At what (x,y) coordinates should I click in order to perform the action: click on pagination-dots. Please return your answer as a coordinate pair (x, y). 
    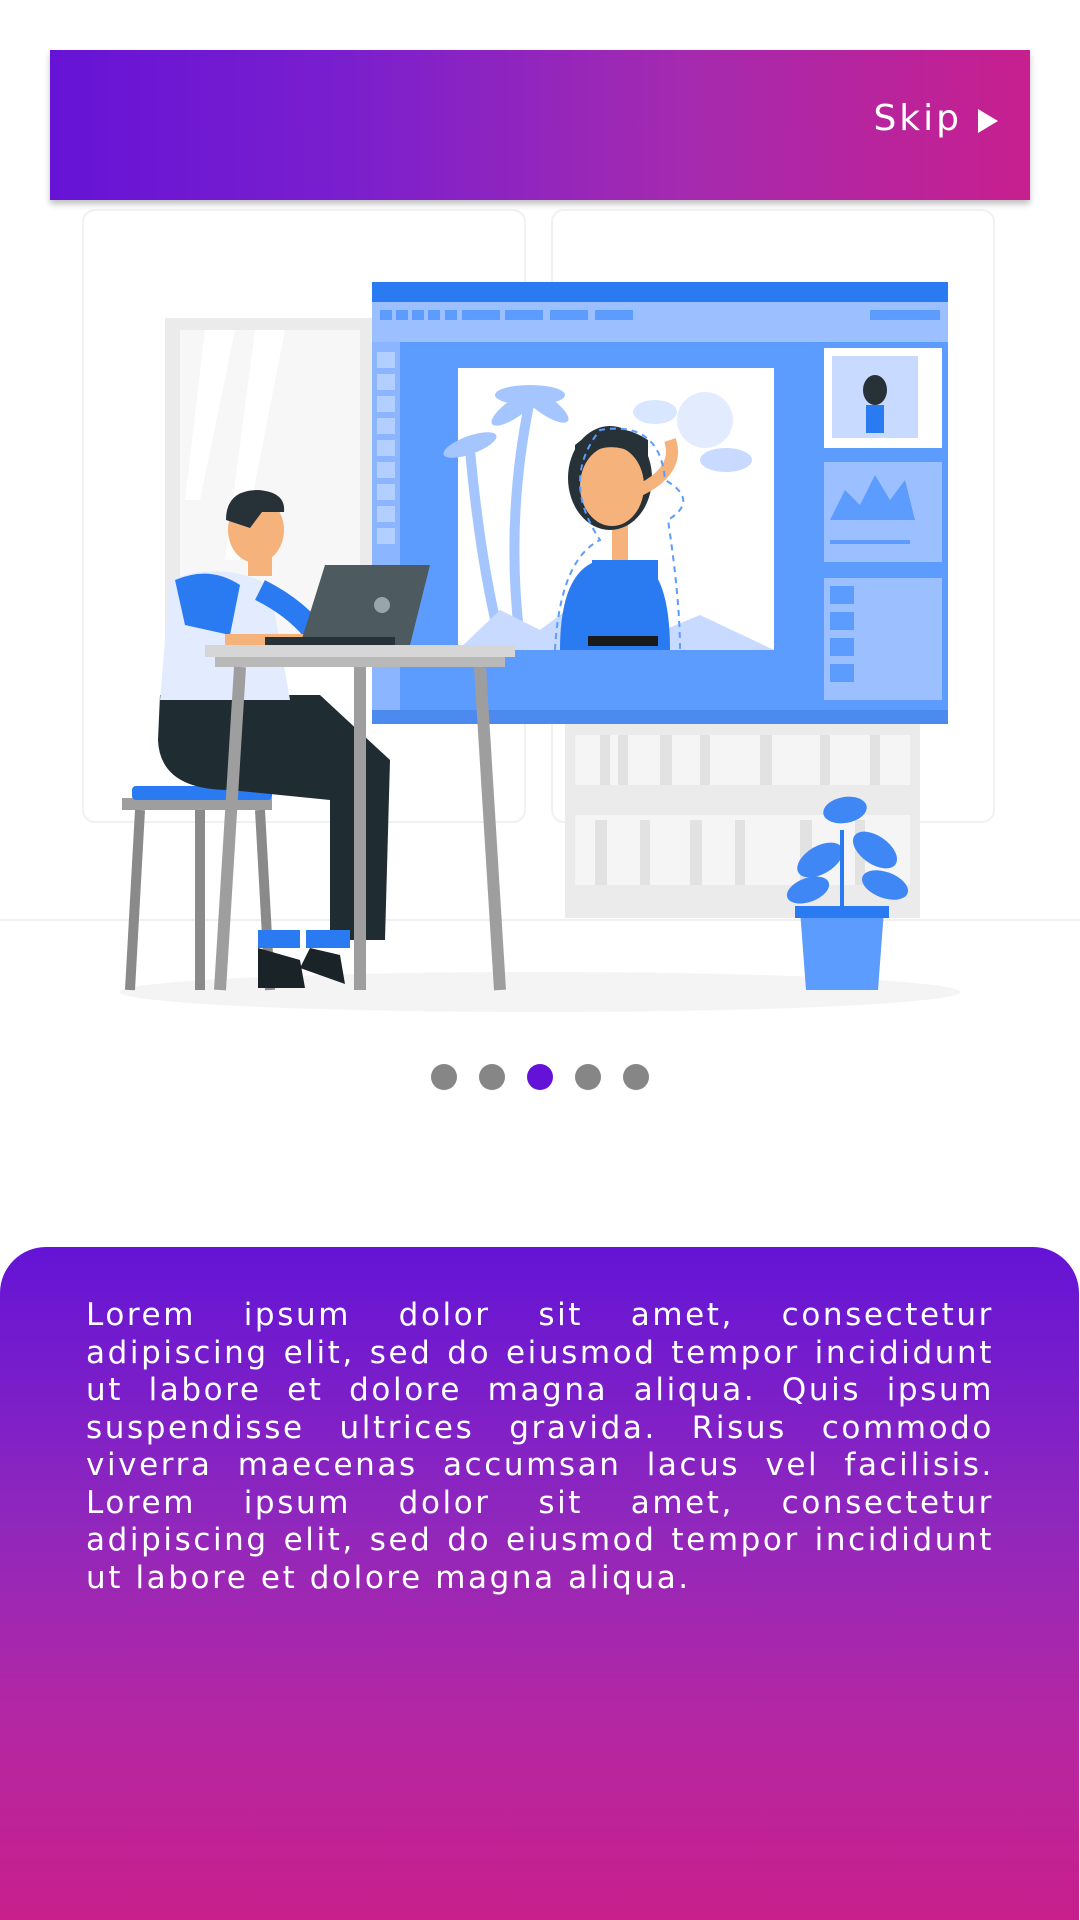
    Looking at the image, I should click on (540, 1077).